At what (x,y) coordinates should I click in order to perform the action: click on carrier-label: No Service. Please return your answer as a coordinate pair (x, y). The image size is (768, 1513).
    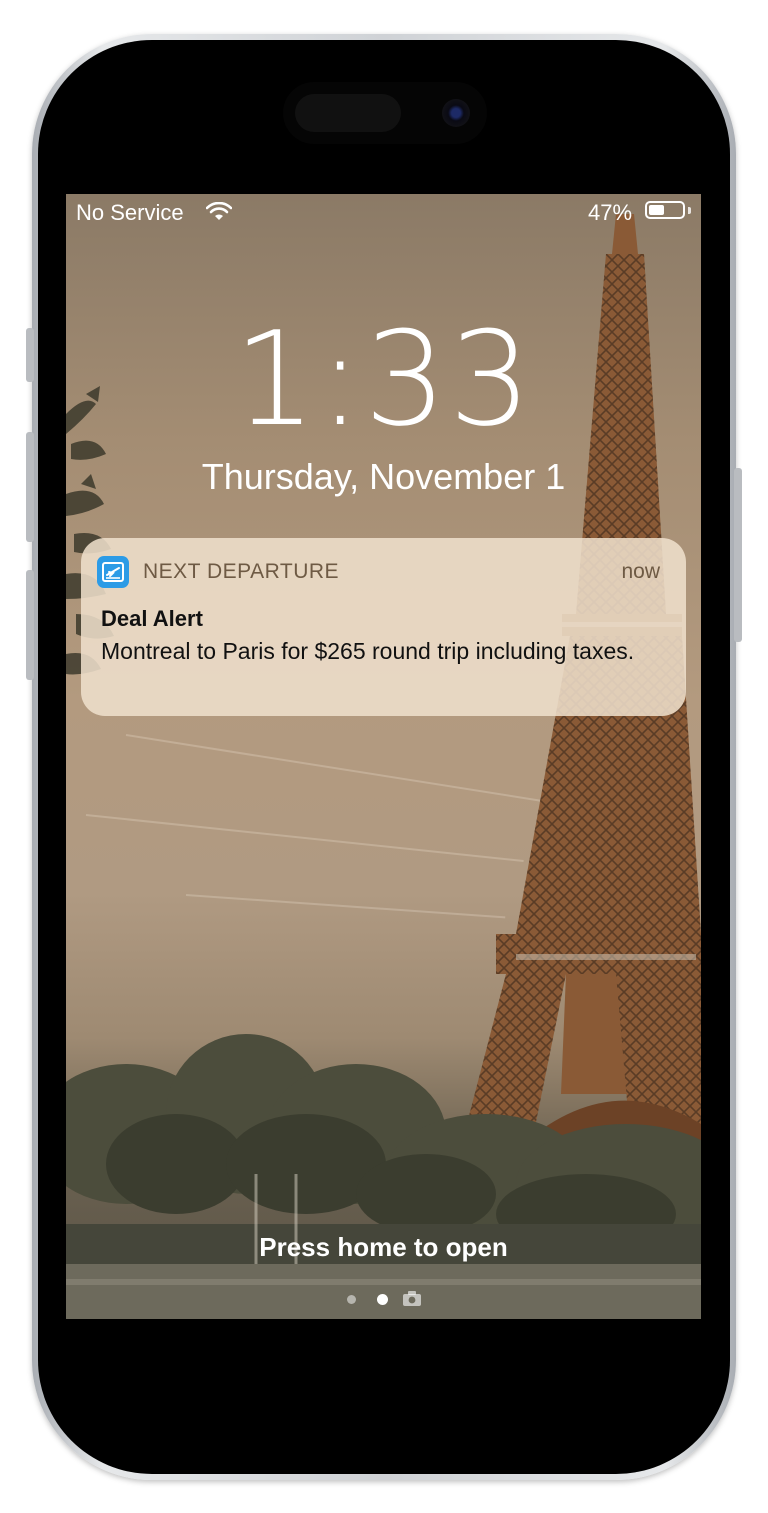
    Looking at the image, I should click on (130, 212).